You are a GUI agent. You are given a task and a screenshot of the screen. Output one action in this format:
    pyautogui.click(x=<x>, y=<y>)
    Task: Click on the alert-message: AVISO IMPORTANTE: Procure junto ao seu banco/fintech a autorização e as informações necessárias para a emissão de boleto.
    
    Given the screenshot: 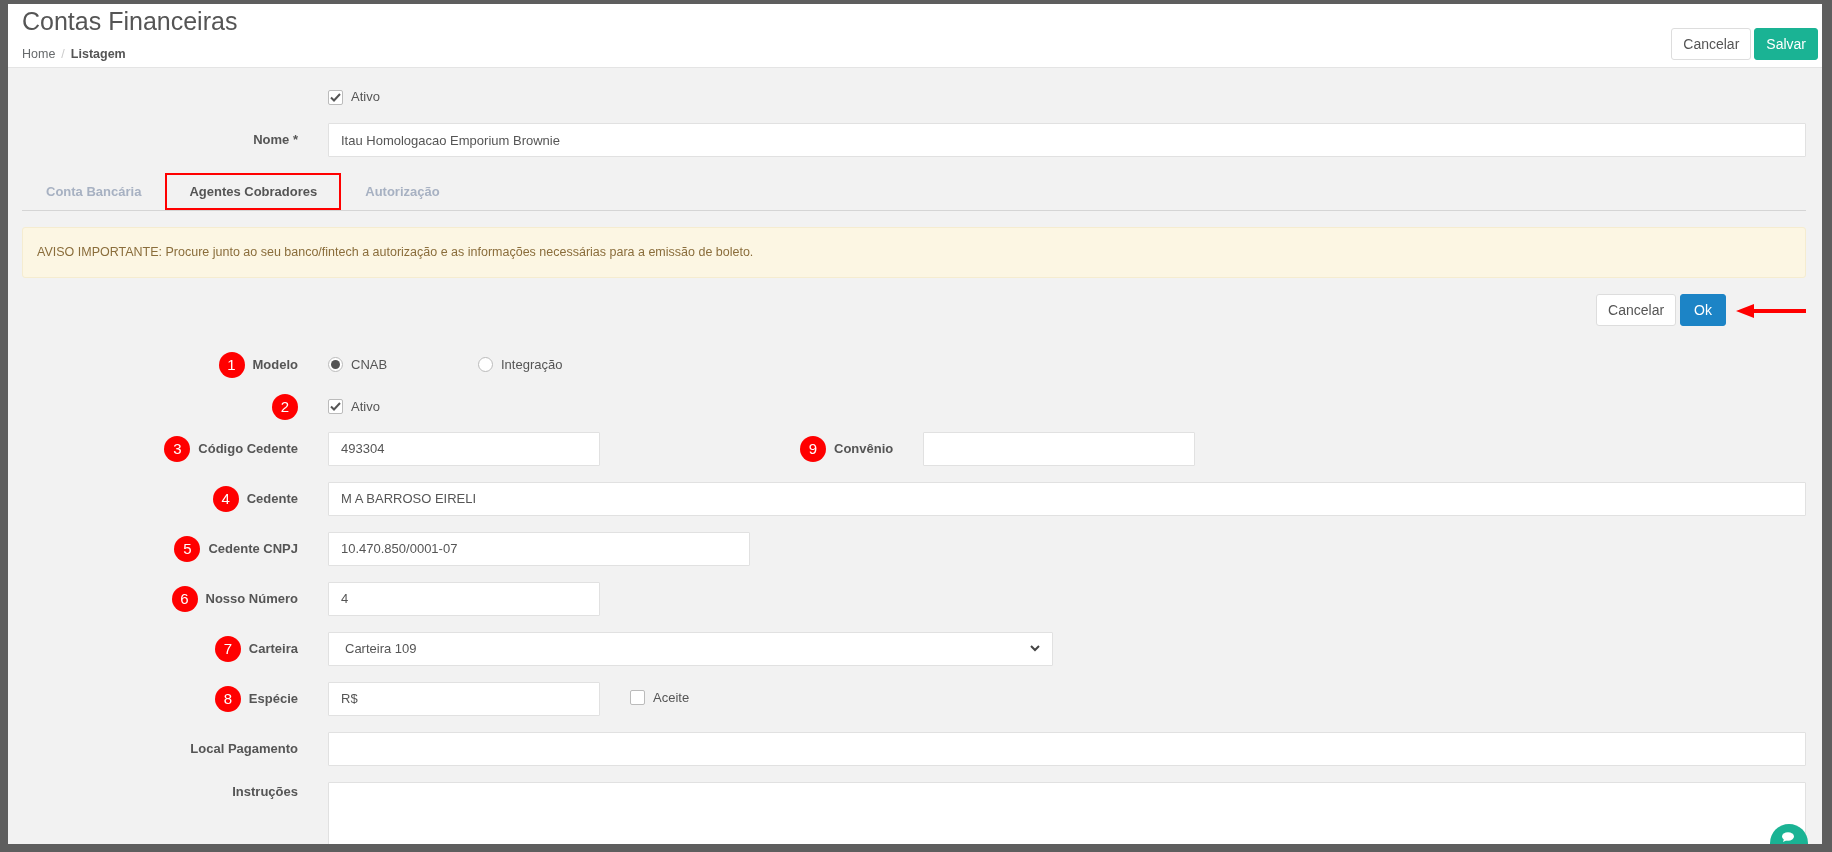 What is the action you would take?
    pyautogui.click(x=914, y=252)
    